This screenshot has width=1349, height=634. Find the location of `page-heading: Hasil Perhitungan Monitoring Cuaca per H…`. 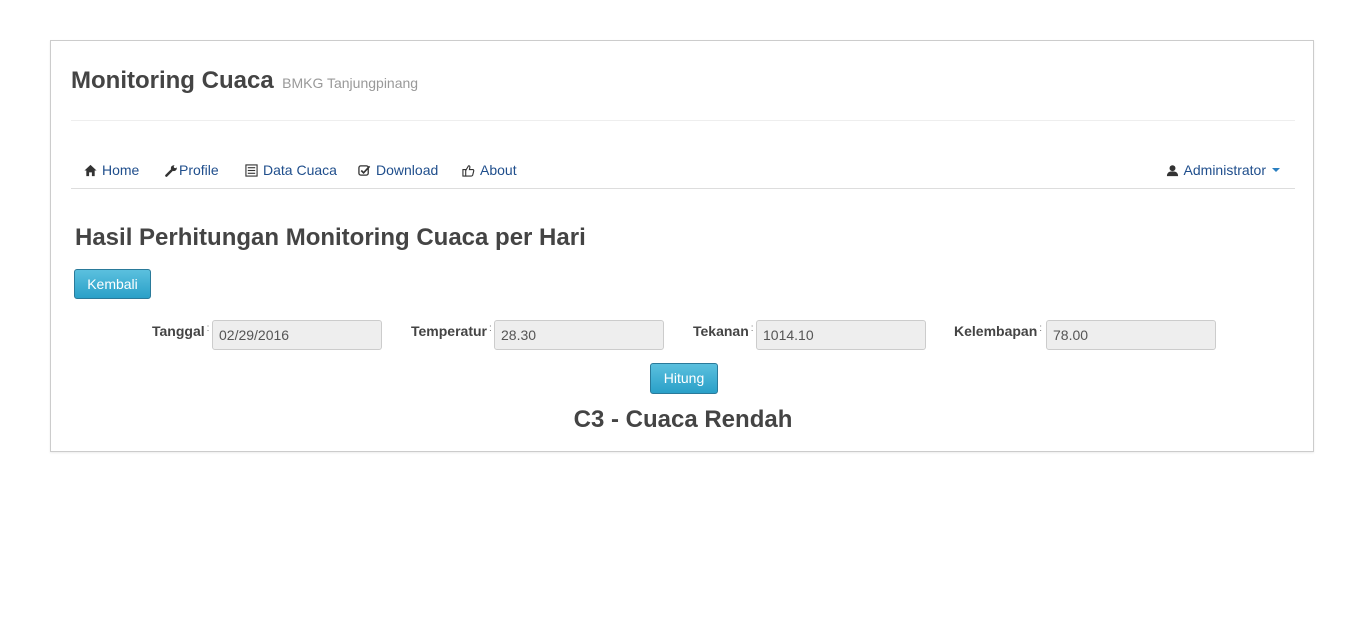

page-heading: Hasil Perhitungan Monitoring Cuaca per H… is located at coordinates (330, 237).